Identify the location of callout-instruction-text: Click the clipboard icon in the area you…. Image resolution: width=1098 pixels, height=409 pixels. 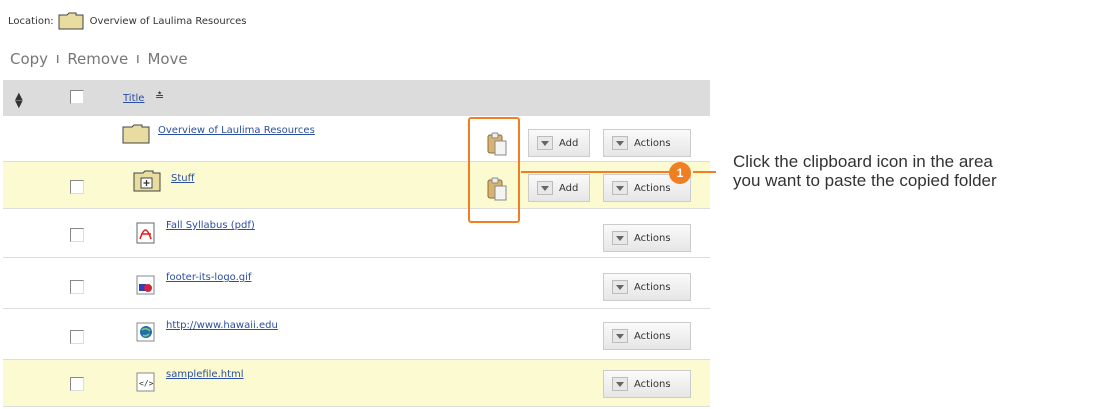
(865, 171).